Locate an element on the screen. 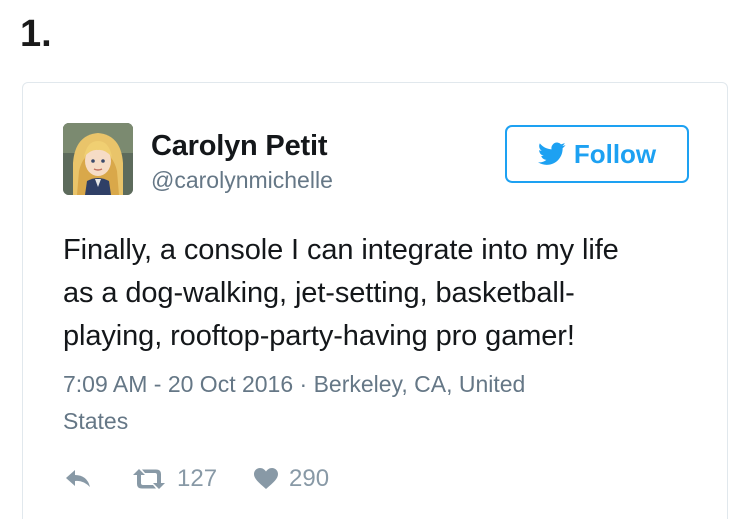  location-line-continued: States is located at coordinates (373, 421).